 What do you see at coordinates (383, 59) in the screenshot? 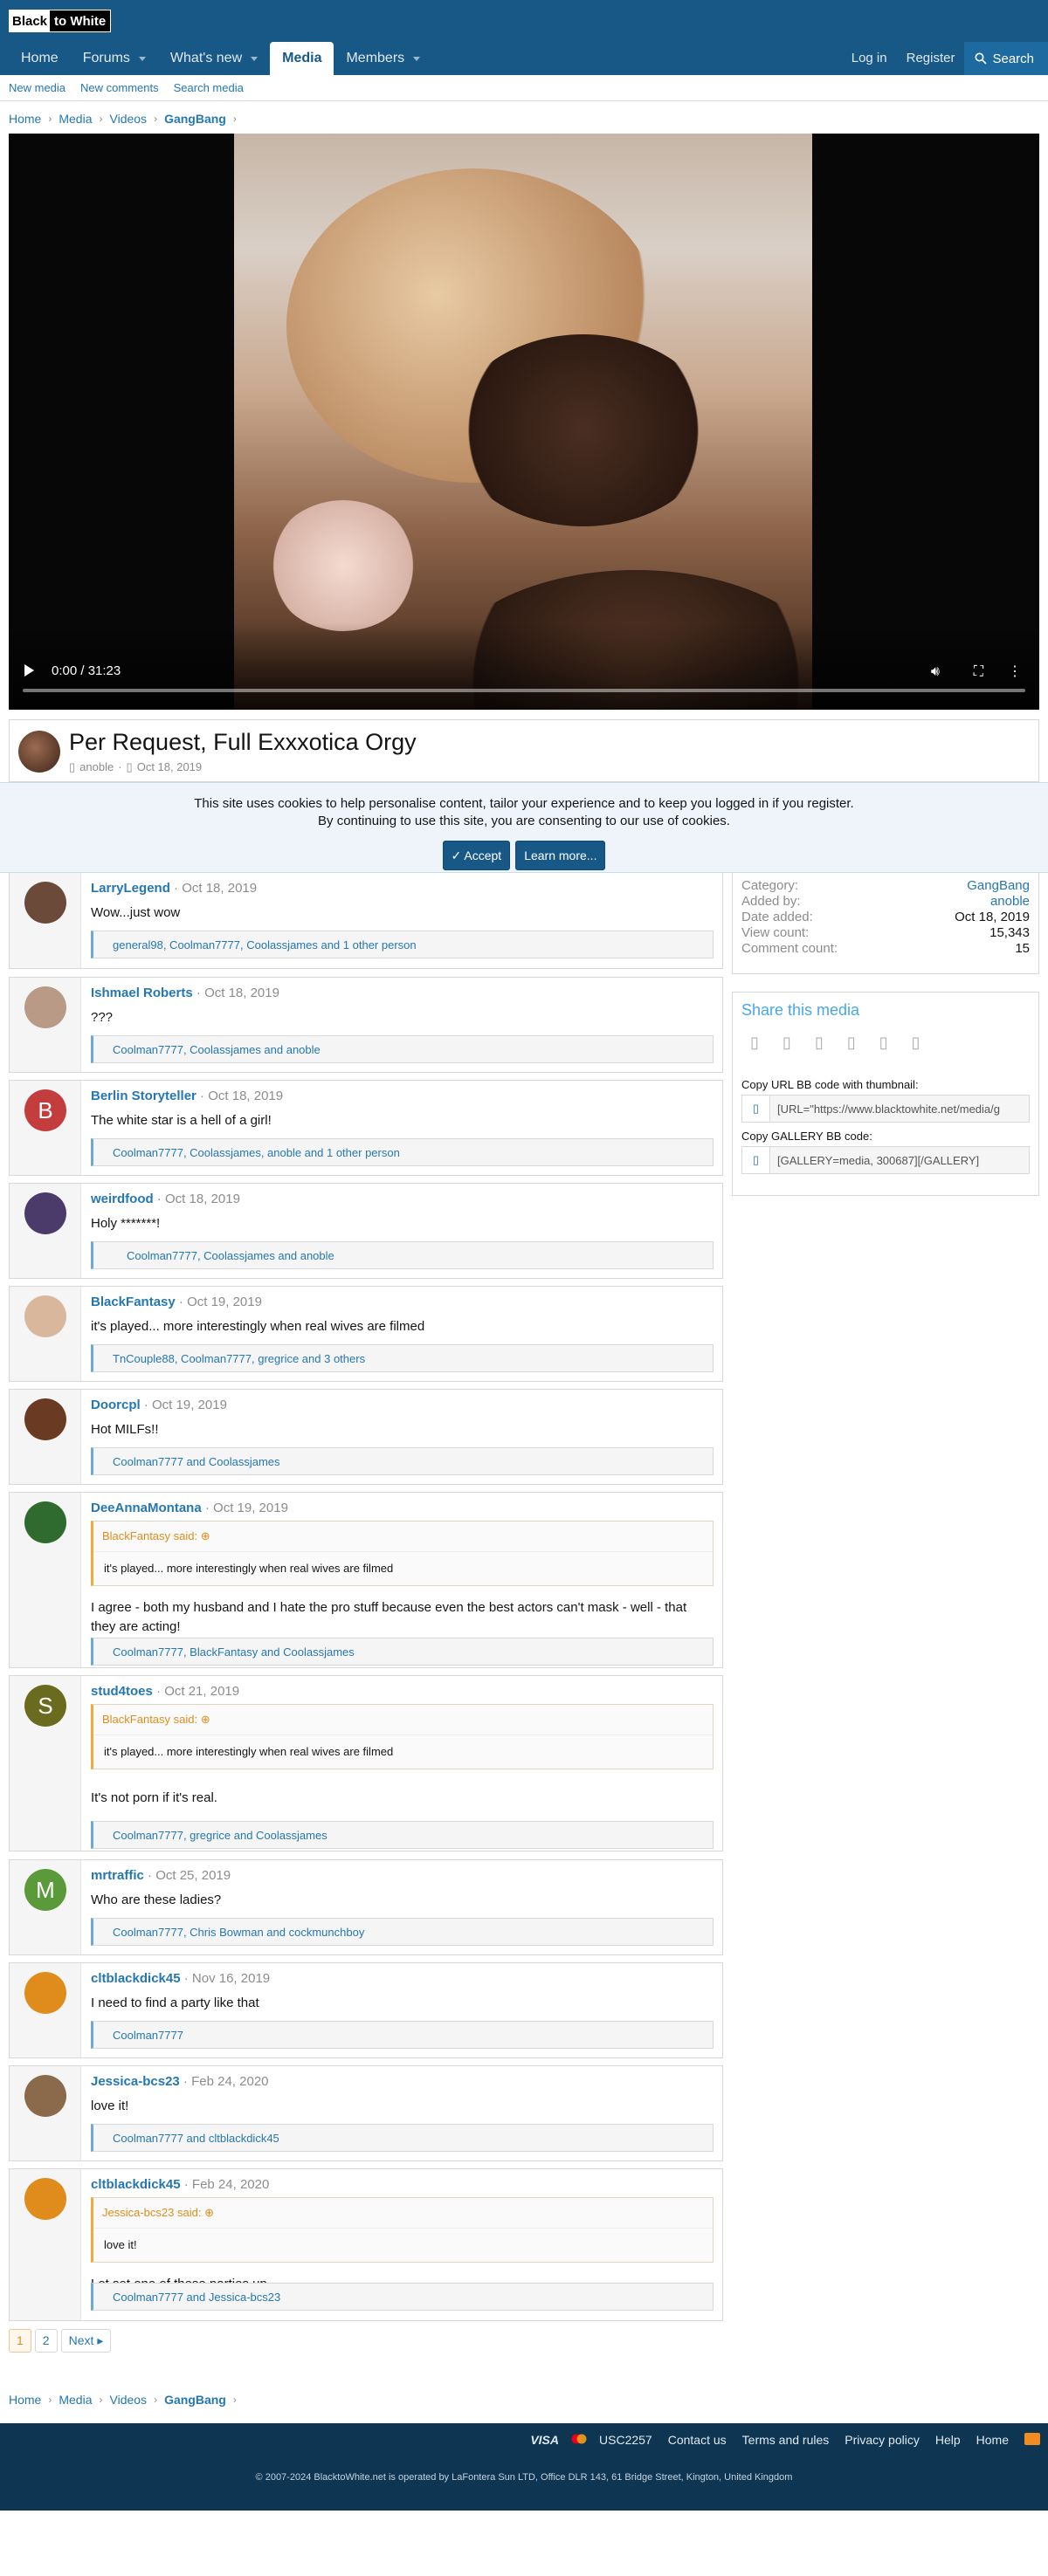
I see `nav-members: Members` at bounding box center [383, 59].